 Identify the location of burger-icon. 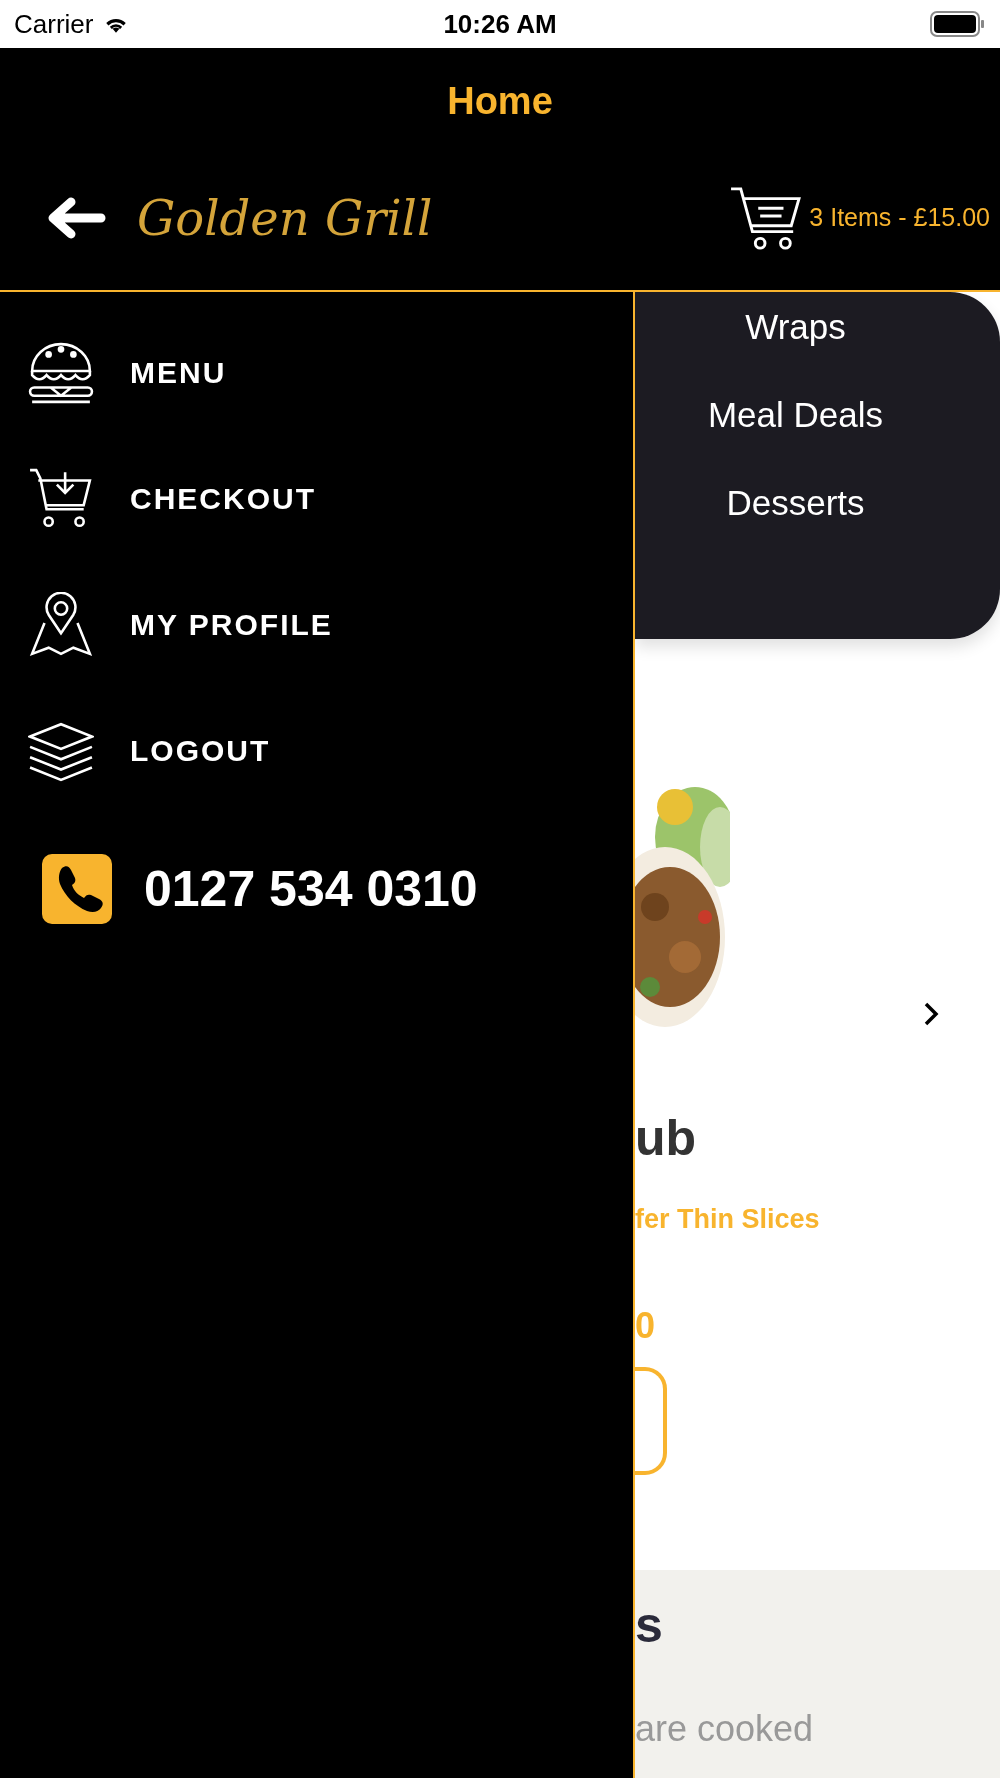
(61, 373).